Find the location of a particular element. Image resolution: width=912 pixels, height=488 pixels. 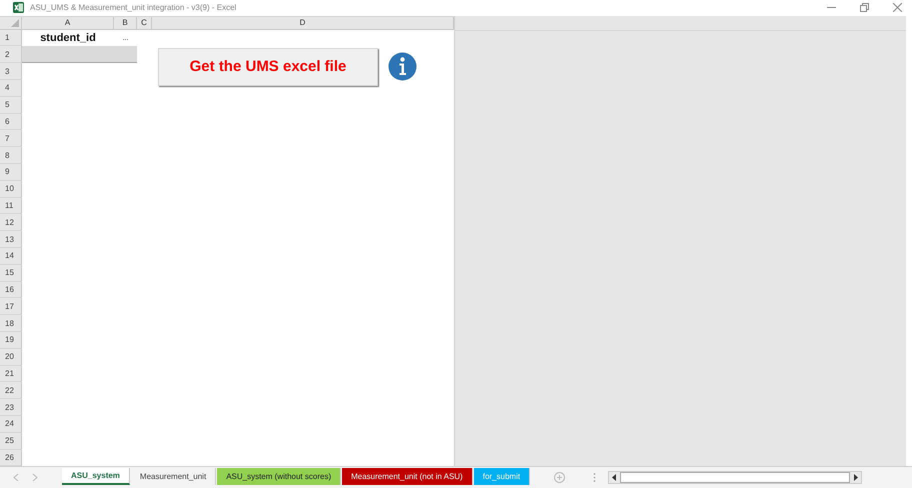

splitter-icon is located at coordinates (594, 477).